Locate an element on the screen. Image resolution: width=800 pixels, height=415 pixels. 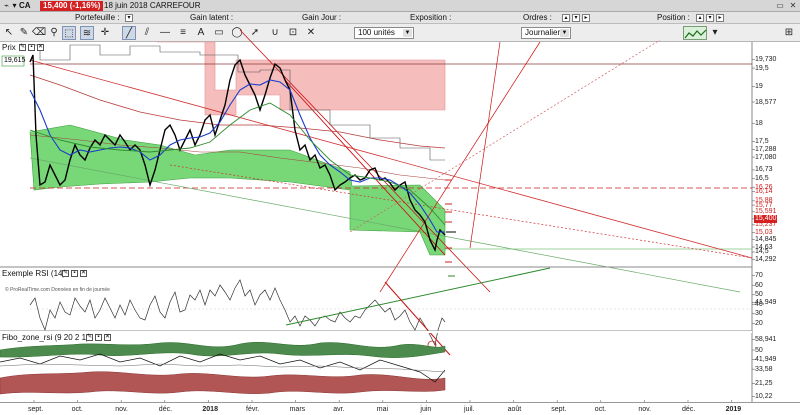
rsi-settings-icon: ✎ is located at coordinates (65, 273).